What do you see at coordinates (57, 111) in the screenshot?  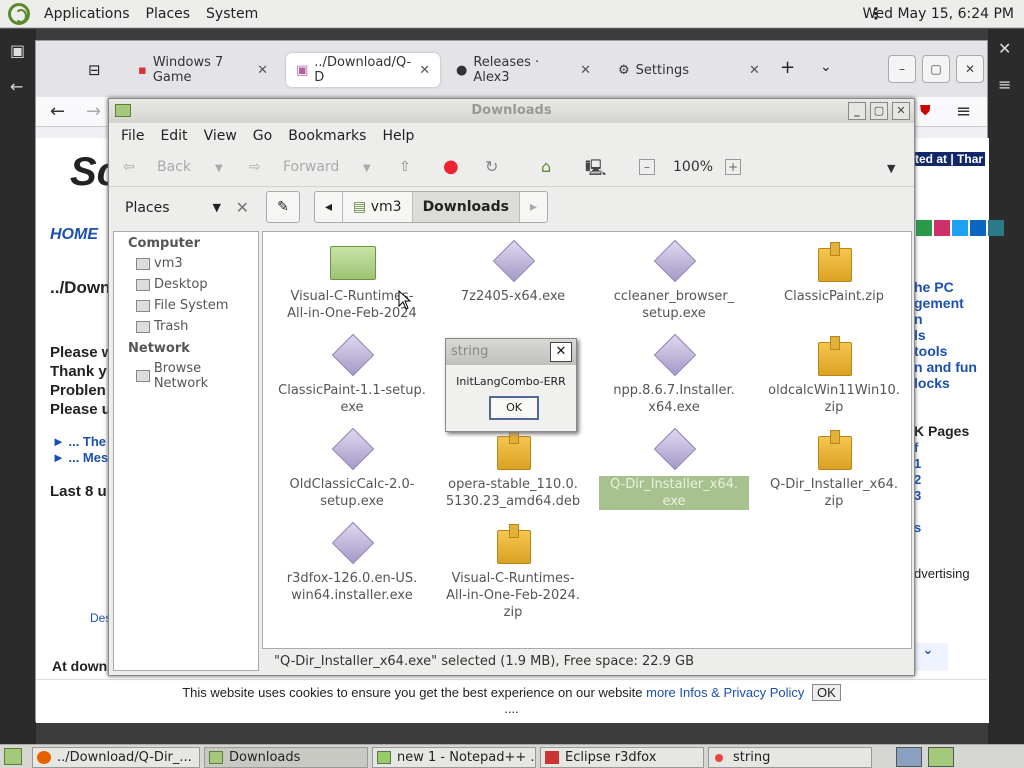 I see `back-icon: ←` at bounding box center [57, 111].